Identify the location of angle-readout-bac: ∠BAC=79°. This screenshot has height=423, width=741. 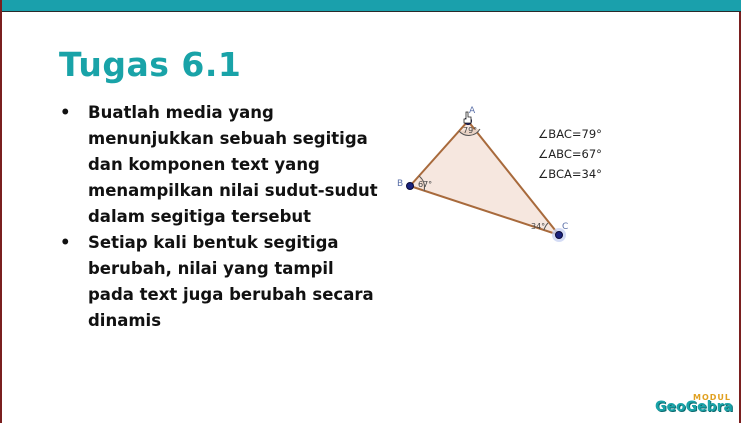
(570, 134).